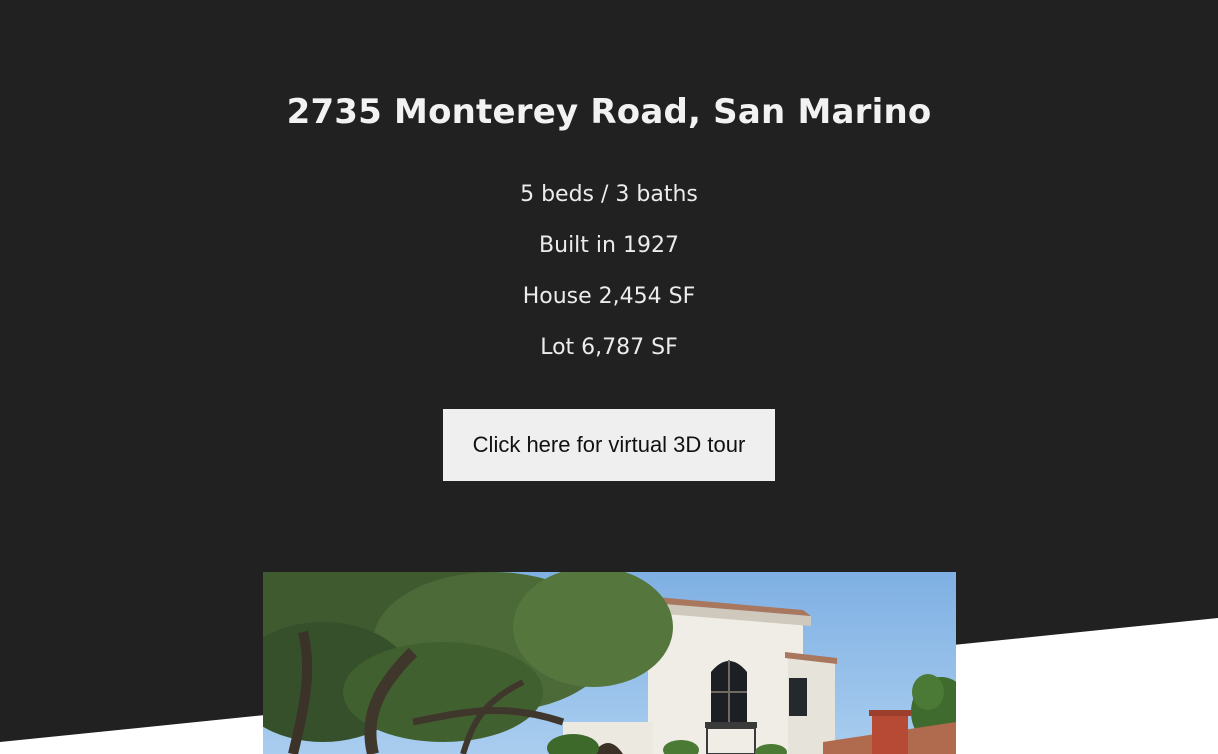 The width and height of the screenshot is (1218, 754). I want to click on year-built-text: Built in 1927, so click(609, 245).